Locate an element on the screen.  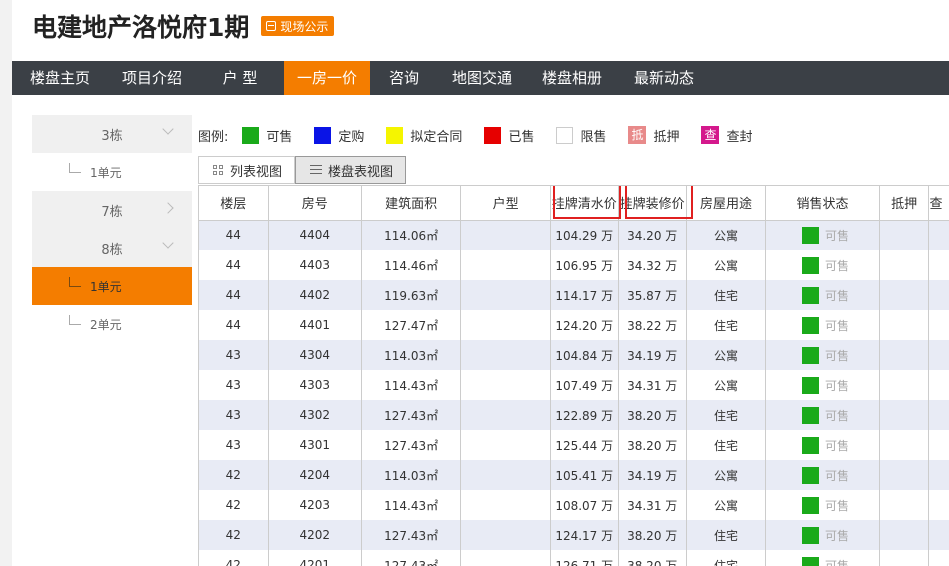
nav-item-6: 楼盘相册 is located at coordinates (572, 78).